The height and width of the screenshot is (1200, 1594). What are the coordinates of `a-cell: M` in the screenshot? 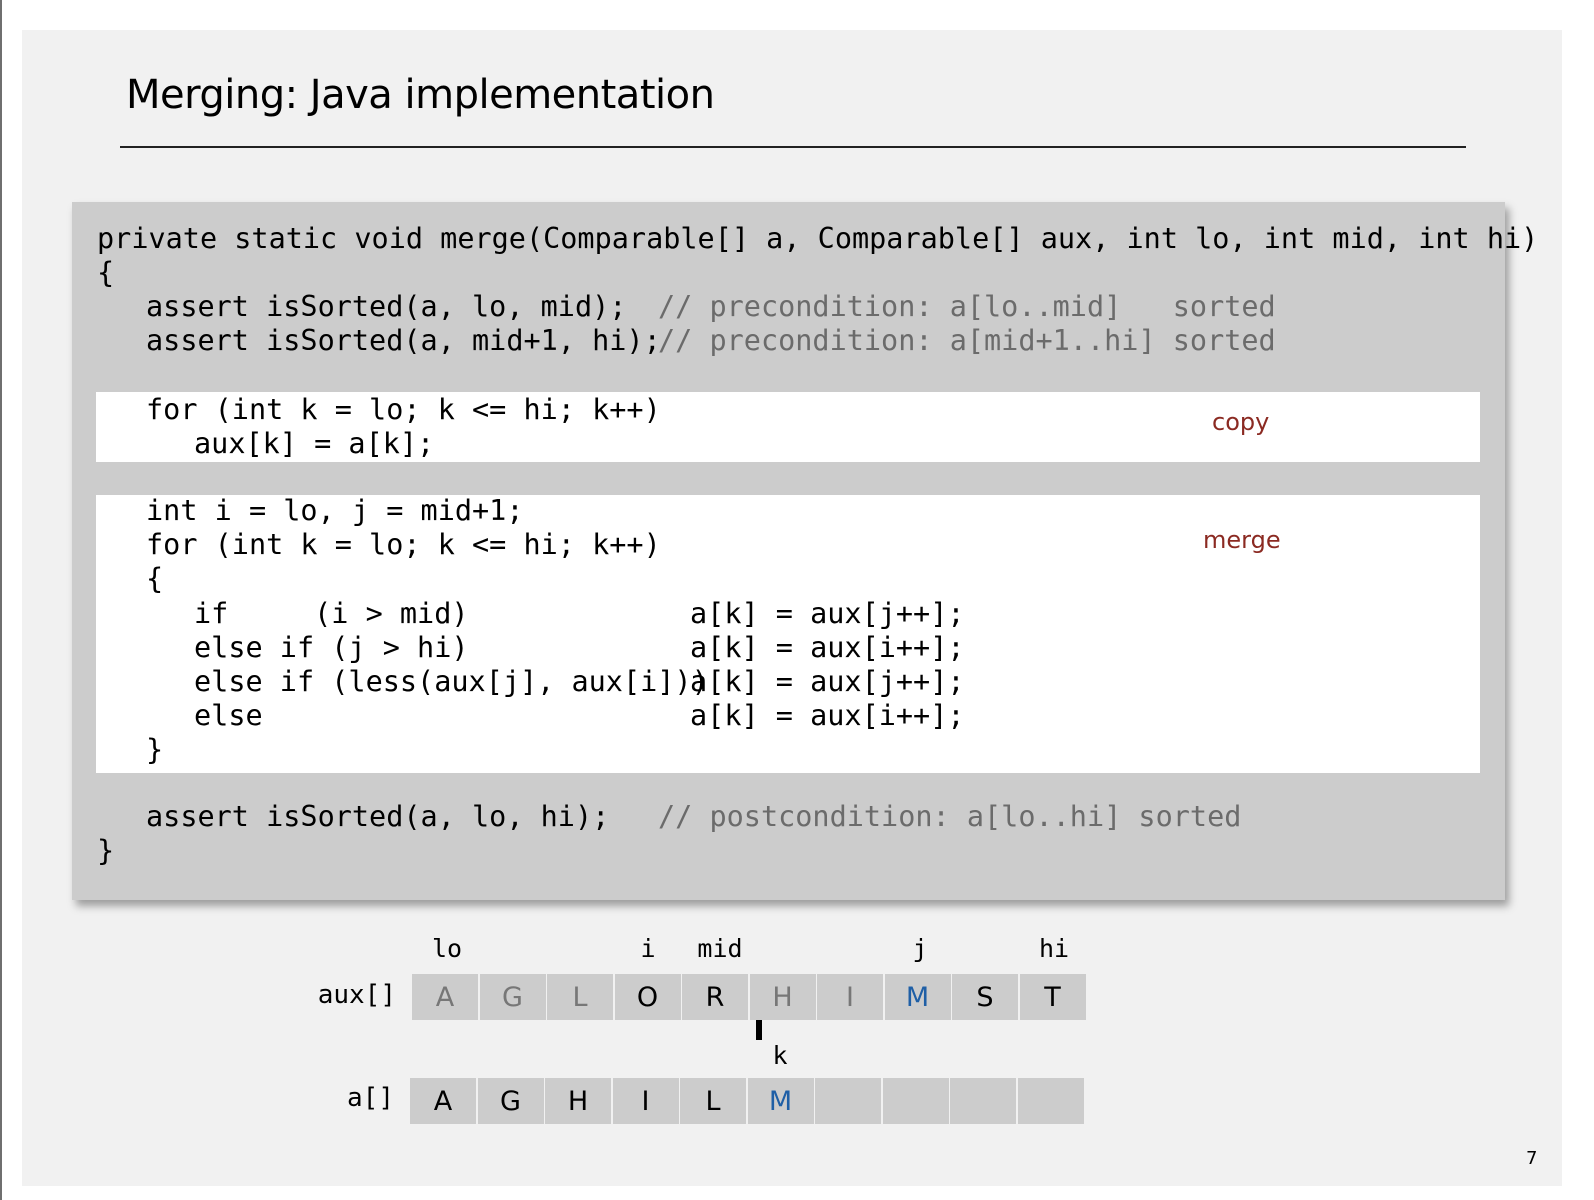 It's located at (780, 1101).